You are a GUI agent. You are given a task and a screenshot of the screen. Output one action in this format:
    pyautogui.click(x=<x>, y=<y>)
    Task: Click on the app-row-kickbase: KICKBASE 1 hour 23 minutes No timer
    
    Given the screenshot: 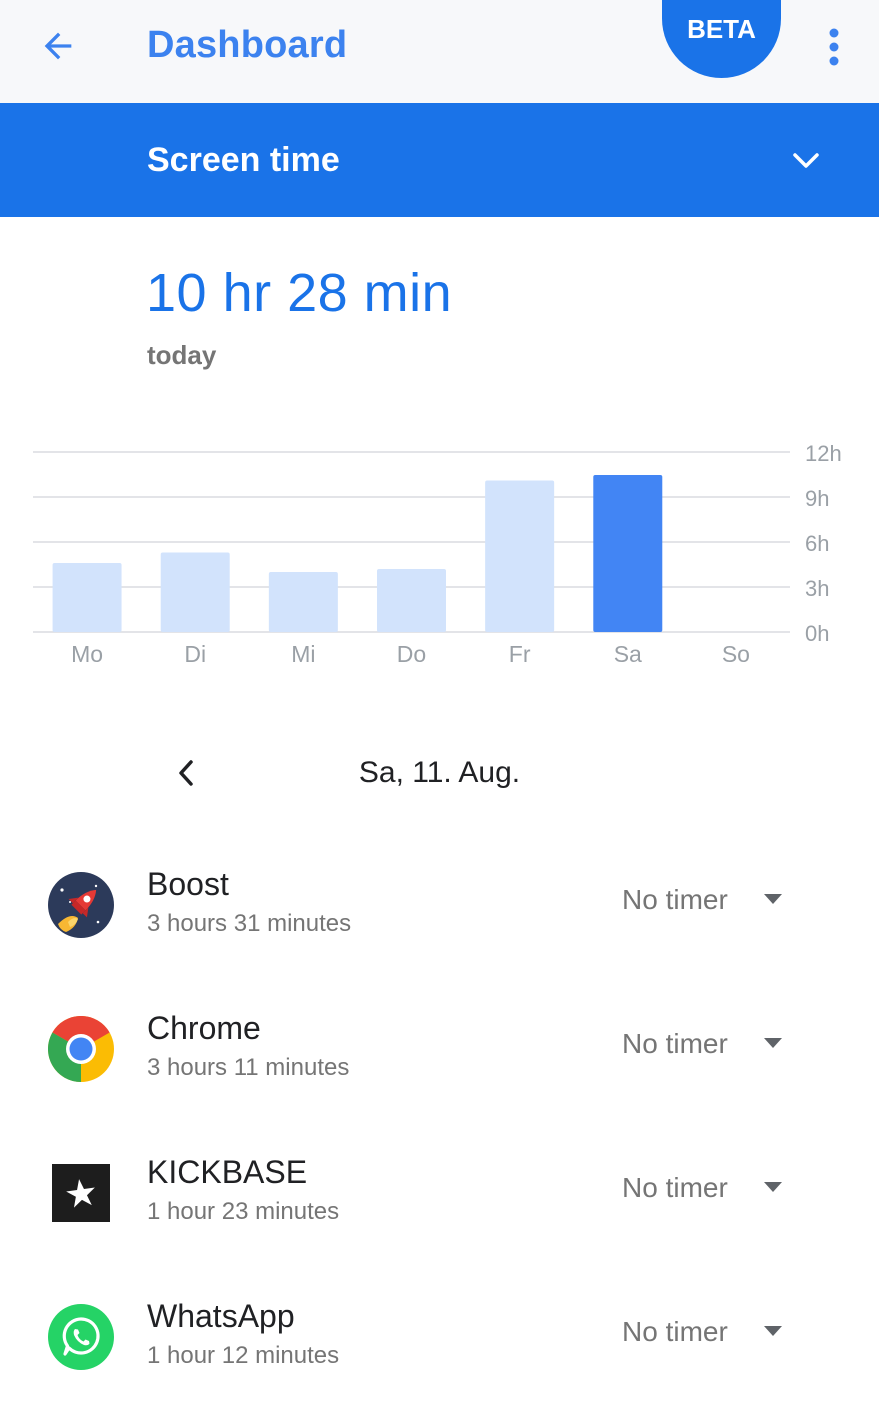 What is the action you would take?
    pyautogui.click(x=439, y=1214)
    